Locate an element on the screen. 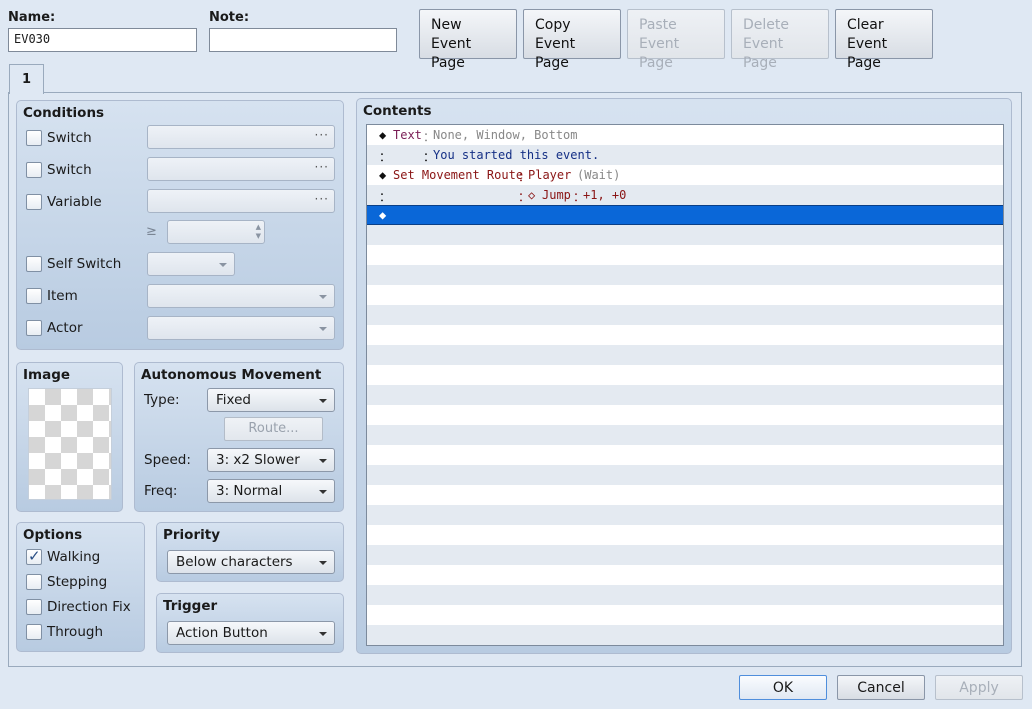 Image resolution: width=1032 pixels, height=709 pixels. self-switch-label: Self Switch is located at coordinates (84, 264).